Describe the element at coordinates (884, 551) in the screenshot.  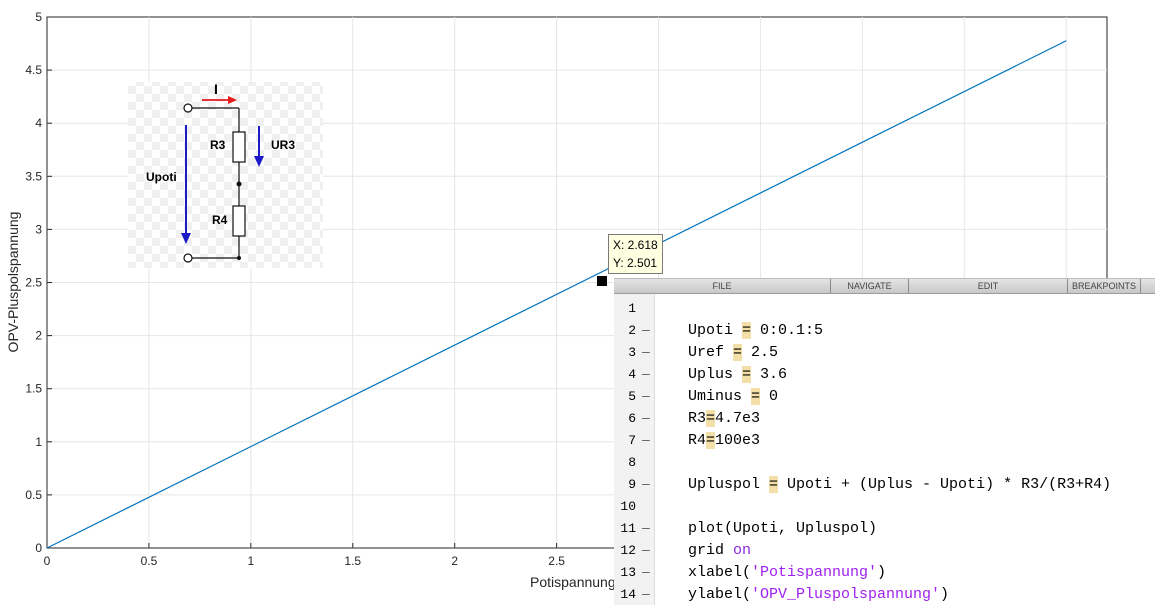
I see `code-line: 12 — grid on` at that location.